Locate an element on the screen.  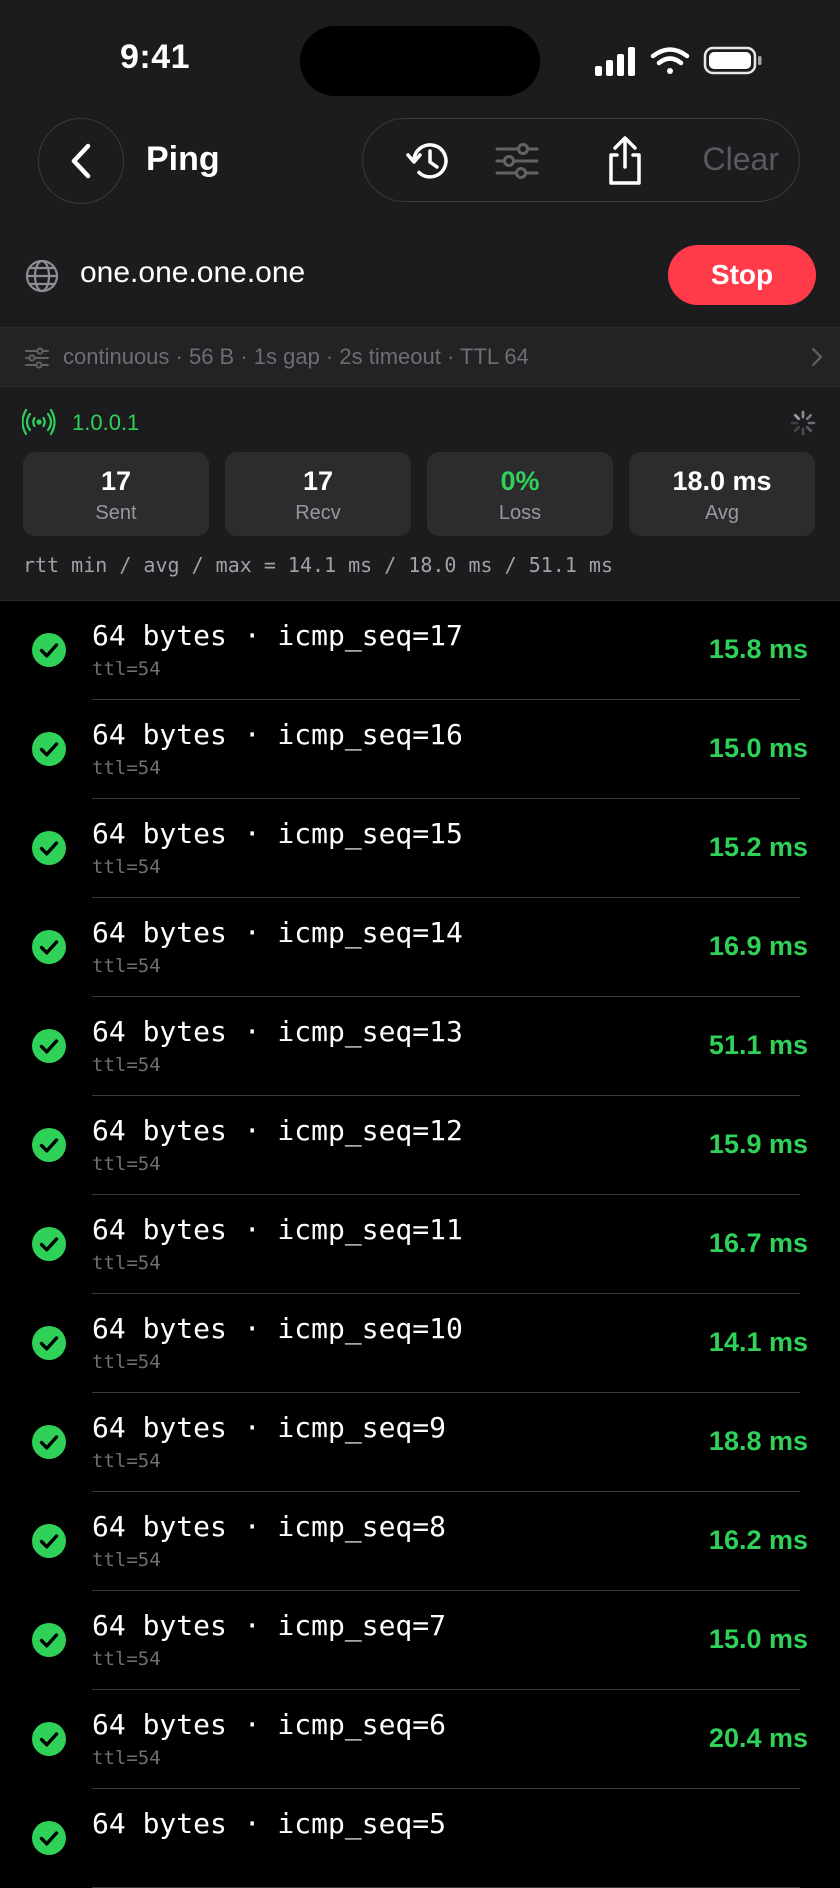
wifi-icon is located at coordinates (670, 62).